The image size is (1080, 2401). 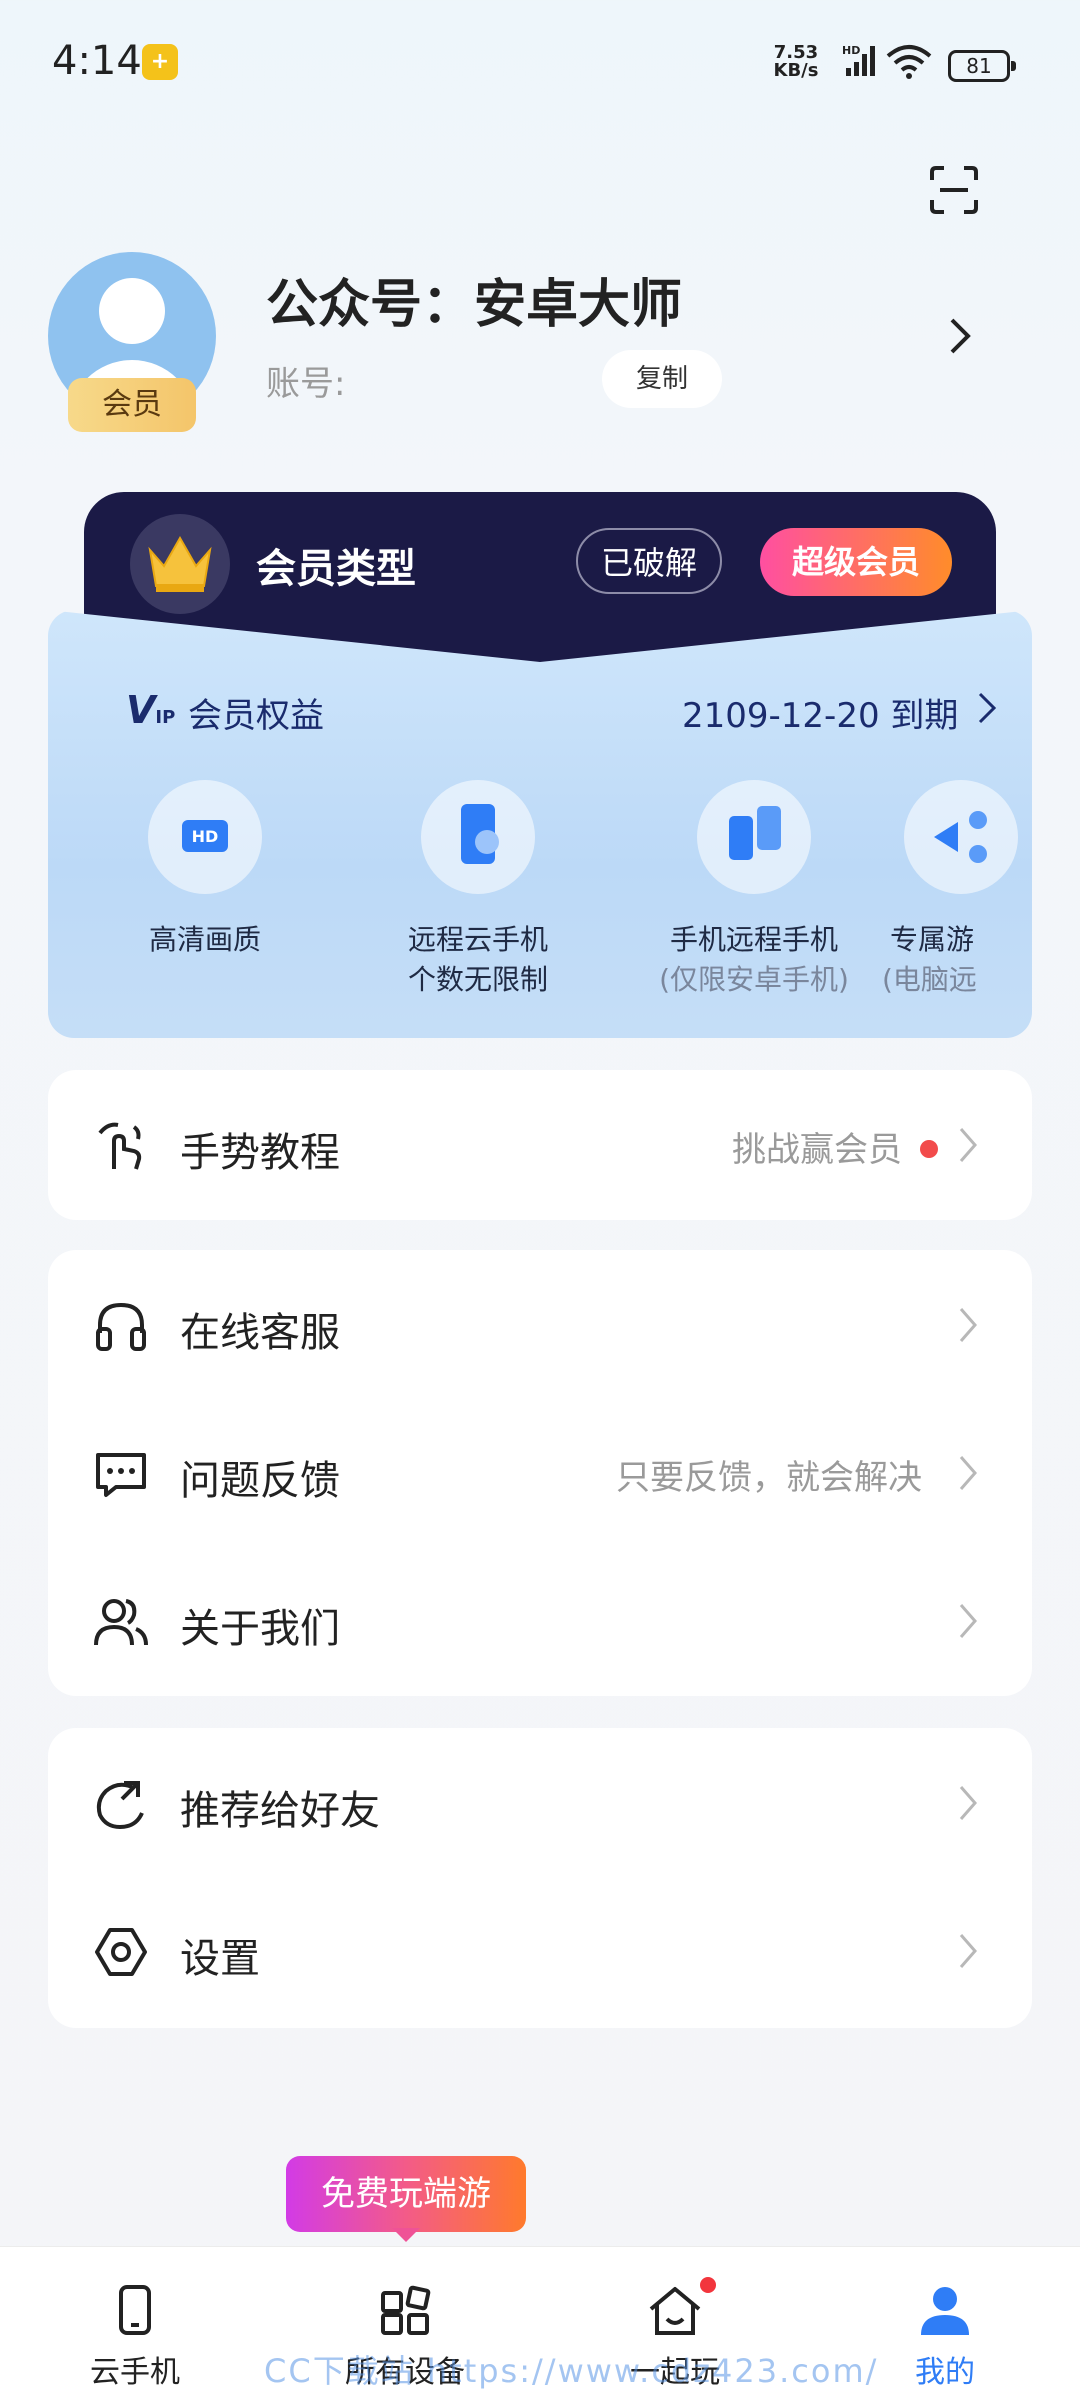 What do you see at coordinates (649, 561) in the screenshot?
I see `cracked-badge: 已破解` at bounding box center [649, 561].